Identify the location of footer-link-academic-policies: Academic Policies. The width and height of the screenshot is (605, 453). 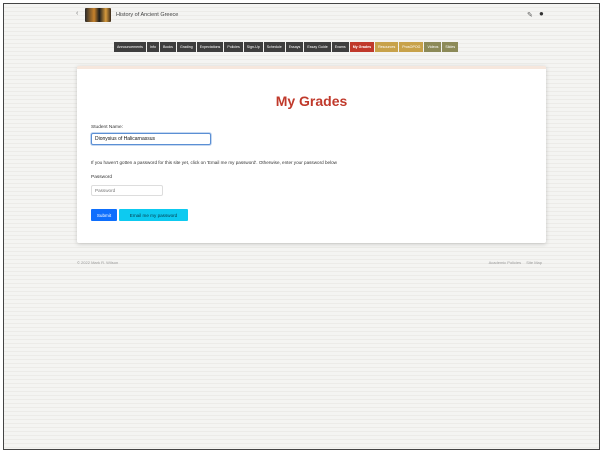
(505, 262).